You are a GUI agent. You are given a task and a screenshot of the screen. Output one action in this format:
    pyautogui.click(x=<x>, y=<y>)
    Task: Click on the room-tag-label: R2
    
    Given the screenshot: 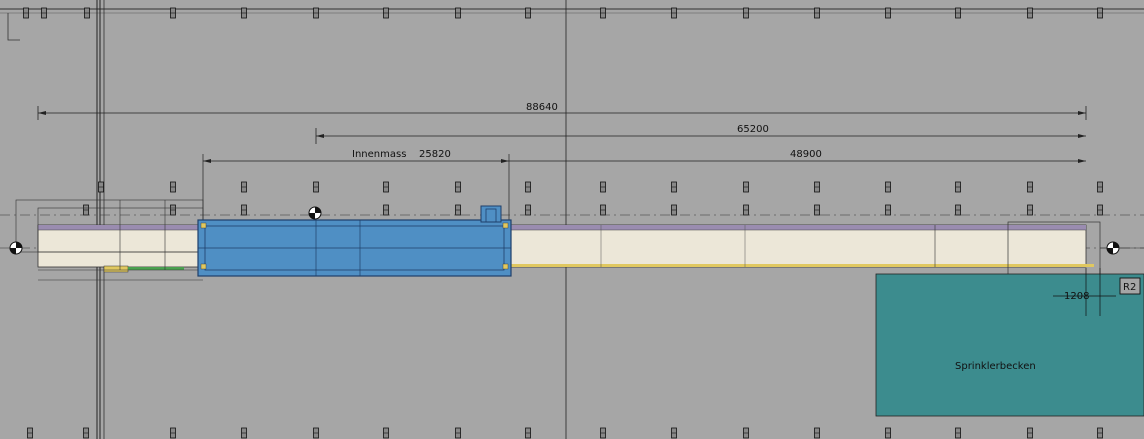 What is the action you would take?
    pyautogui.click(x=1129, y=287)
    